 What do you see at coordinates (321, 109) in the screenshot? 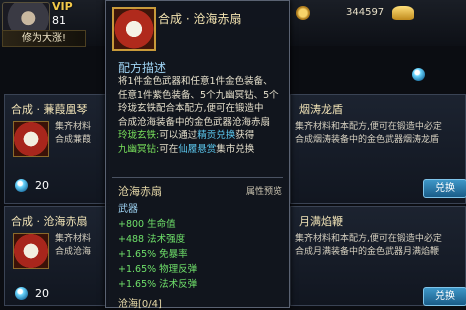
I see `card-title: 烟涛龙盾` at bounding box center [321, 109].